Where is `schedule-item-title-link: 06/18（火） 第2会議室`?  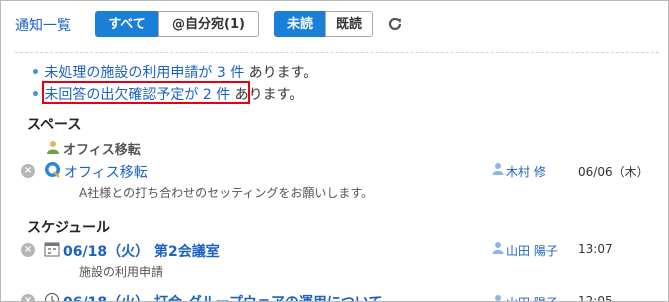 schedule-item-title-link: 06/18（火） 第2会議室 is located at coordinates (141, 251).